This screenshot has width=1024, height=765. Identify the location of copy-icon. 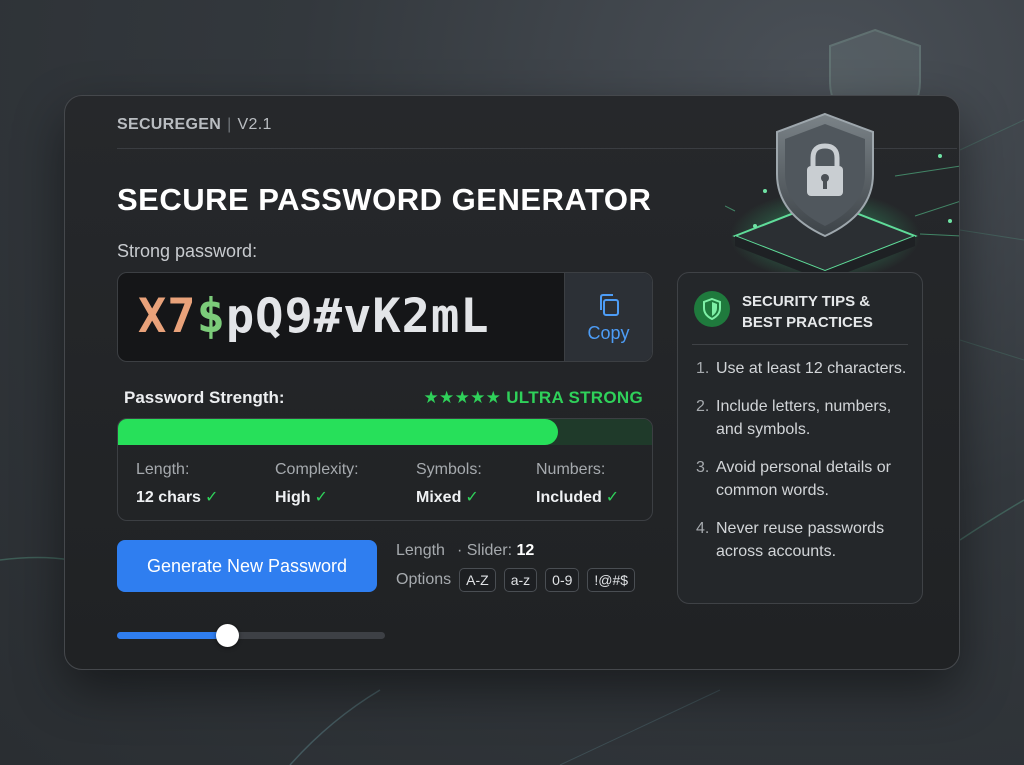
(609, 304).